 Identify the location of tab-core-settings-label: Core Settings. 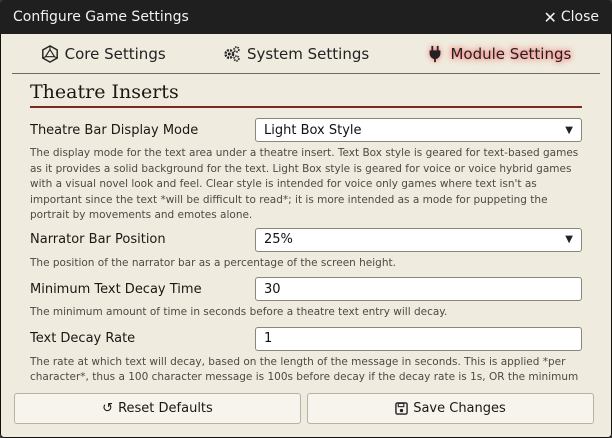
(115, 53).